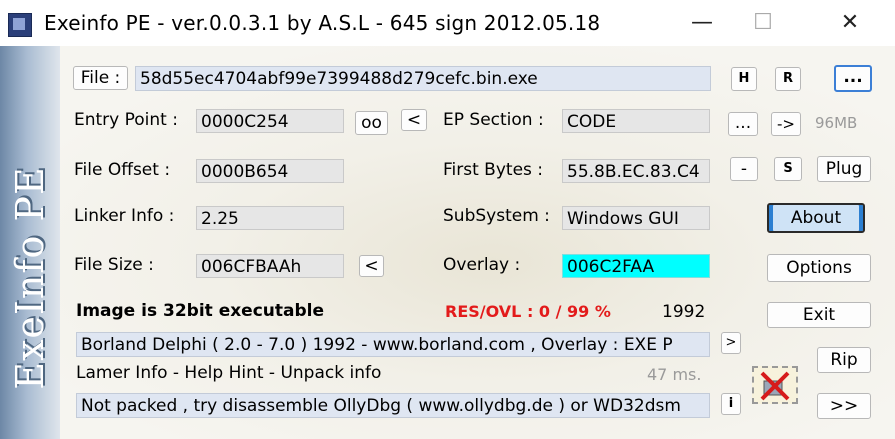  What do you see at coordinates (270, 266) in the screenshot?
I see `file-size-field: 006CFBAAh` at bounding box center [270, 266].